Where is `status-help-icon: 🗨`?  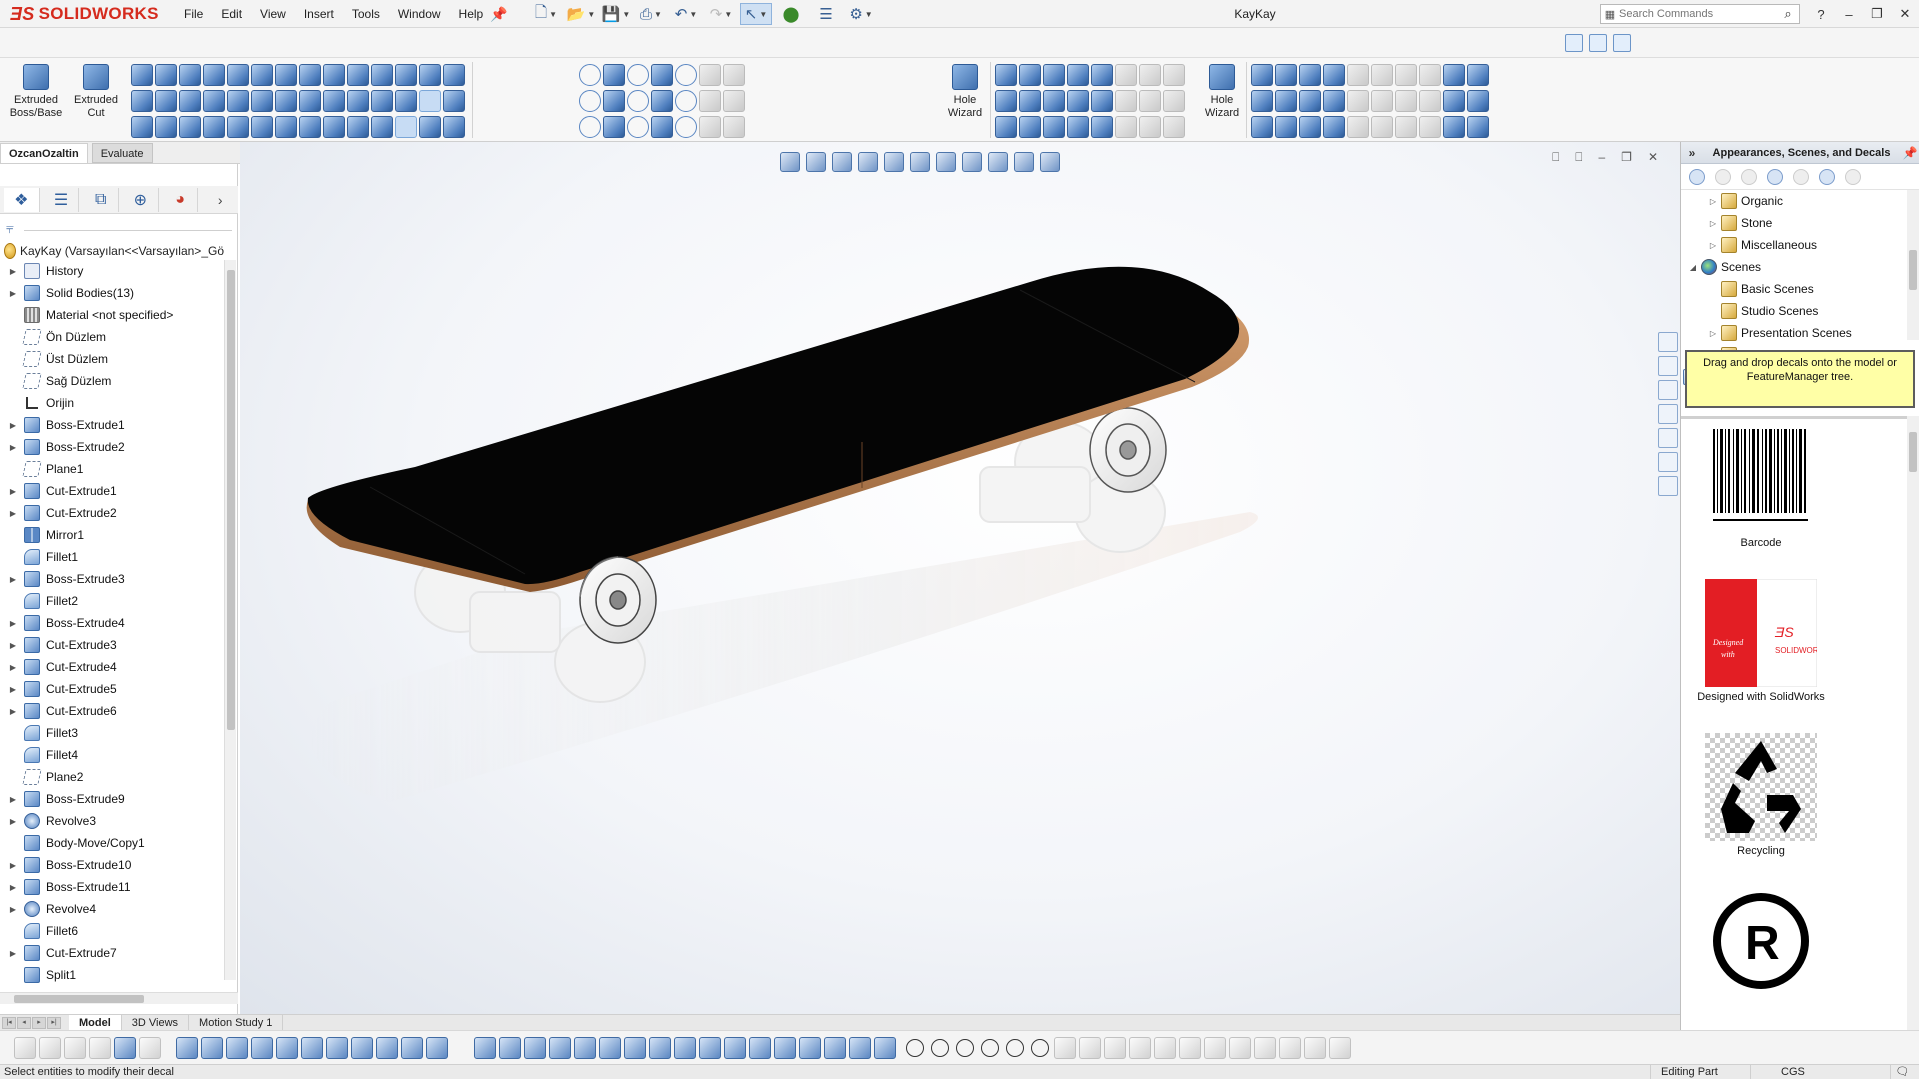
status-help-icon: 🗨 is located at coordinates (1902, 1072).